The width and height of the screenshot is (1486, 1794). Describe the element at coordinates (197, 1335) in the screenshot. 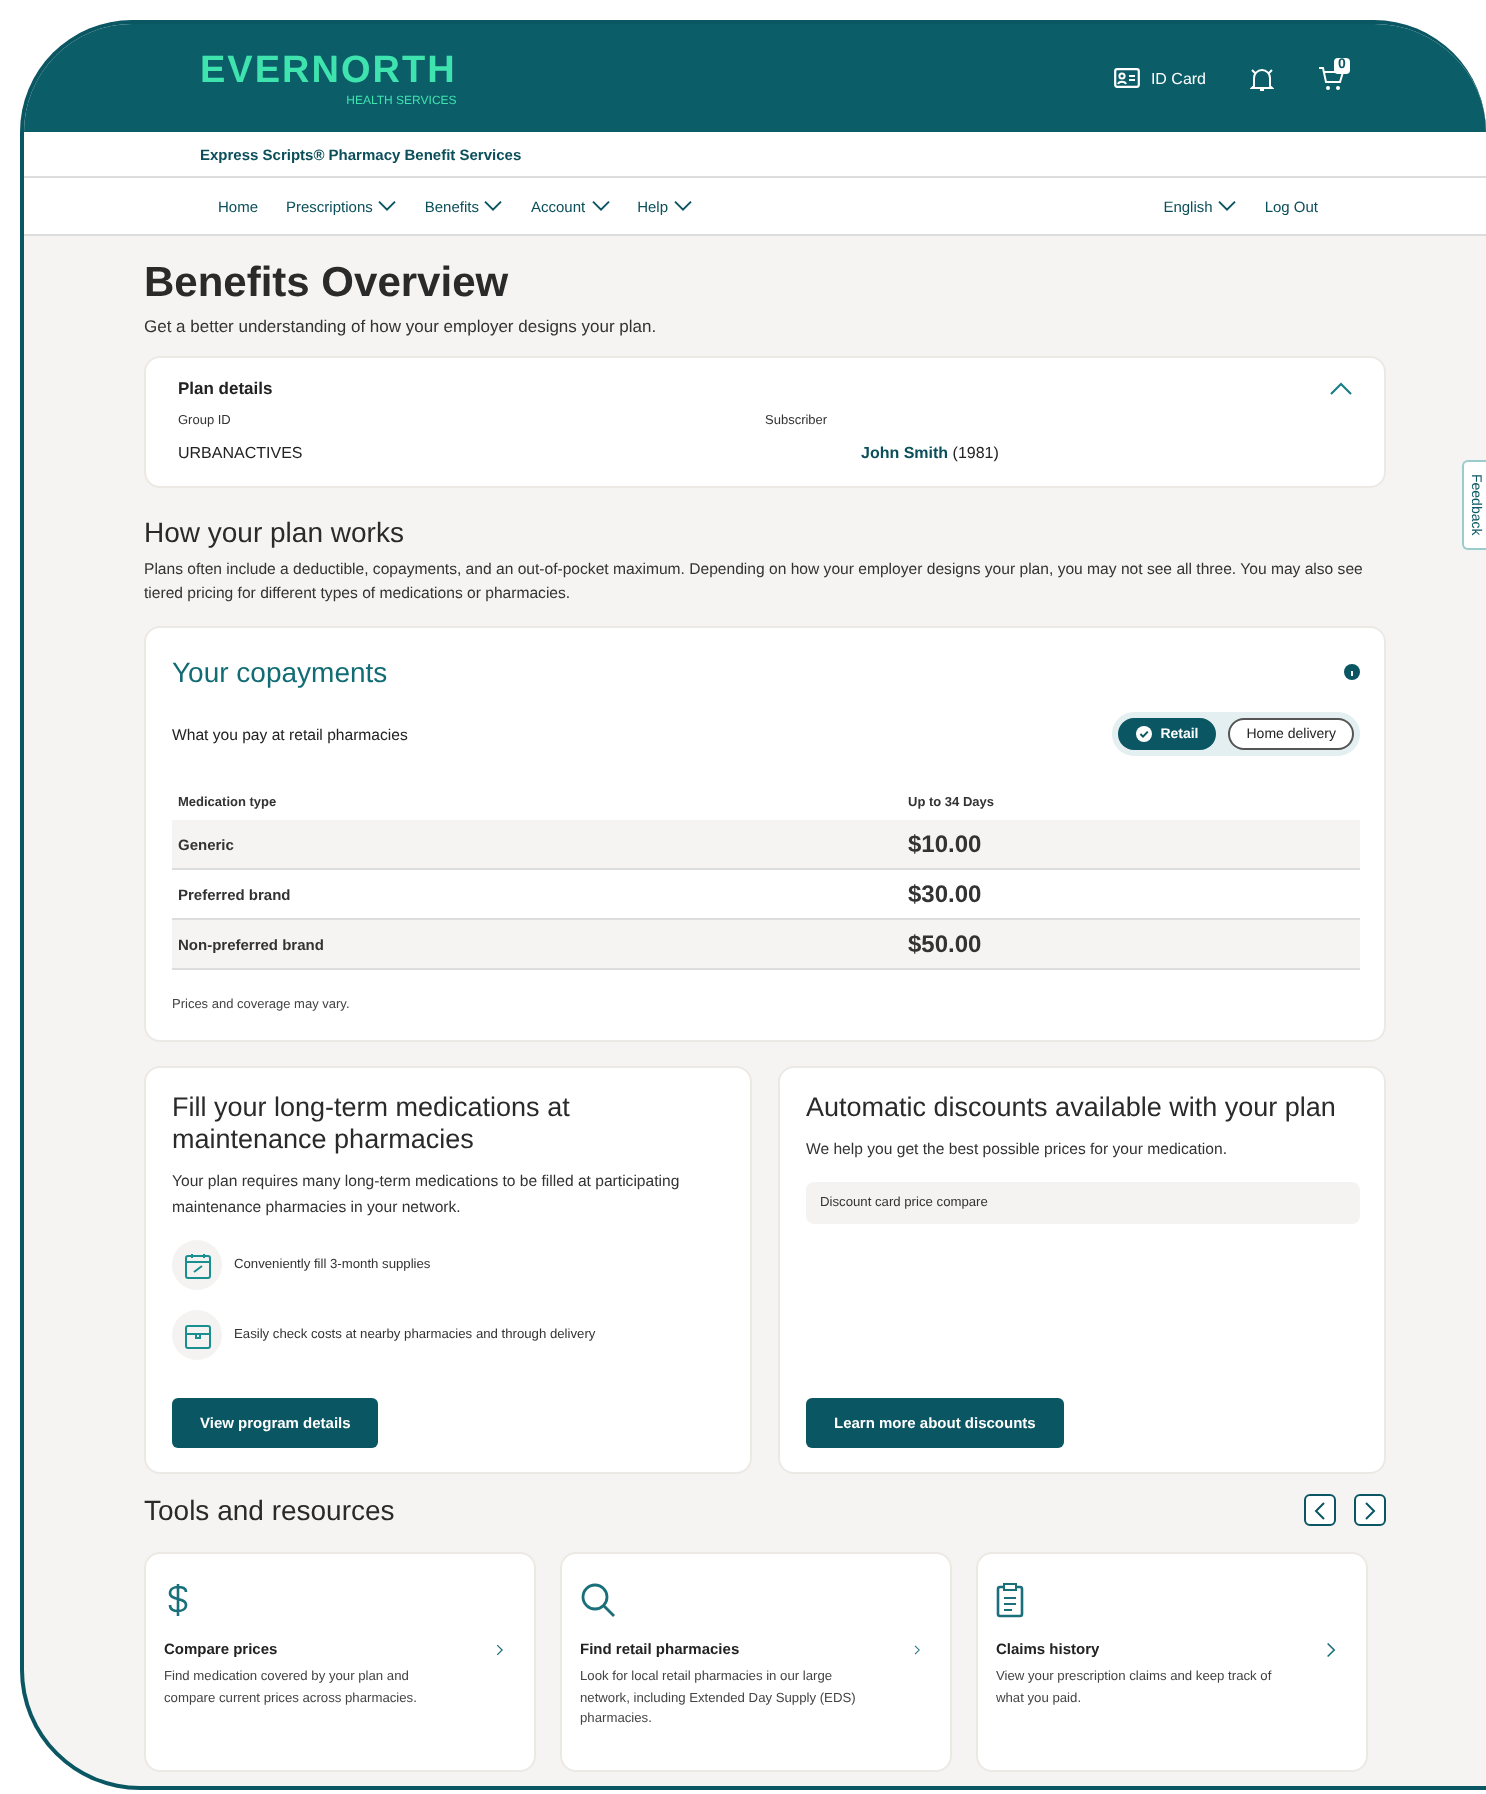

I see `package-icon` at that location.